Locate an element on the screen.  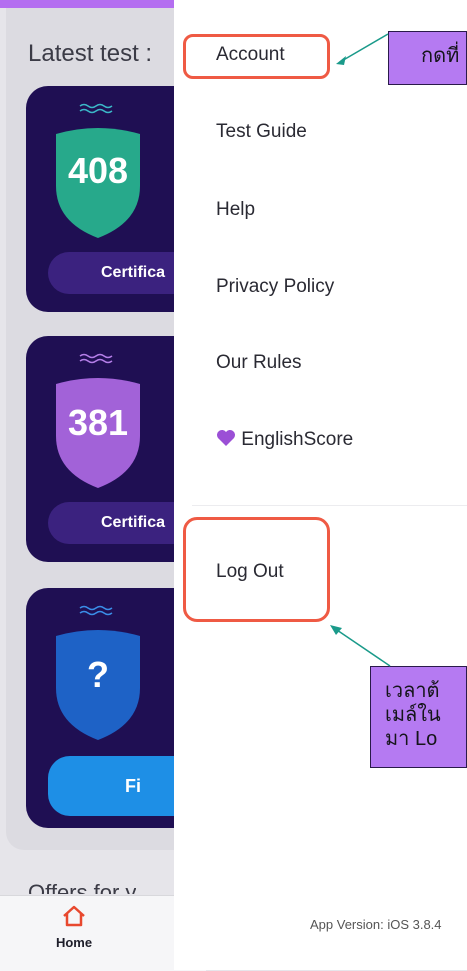
test-score: 408 is located at coordinates (98, 170).